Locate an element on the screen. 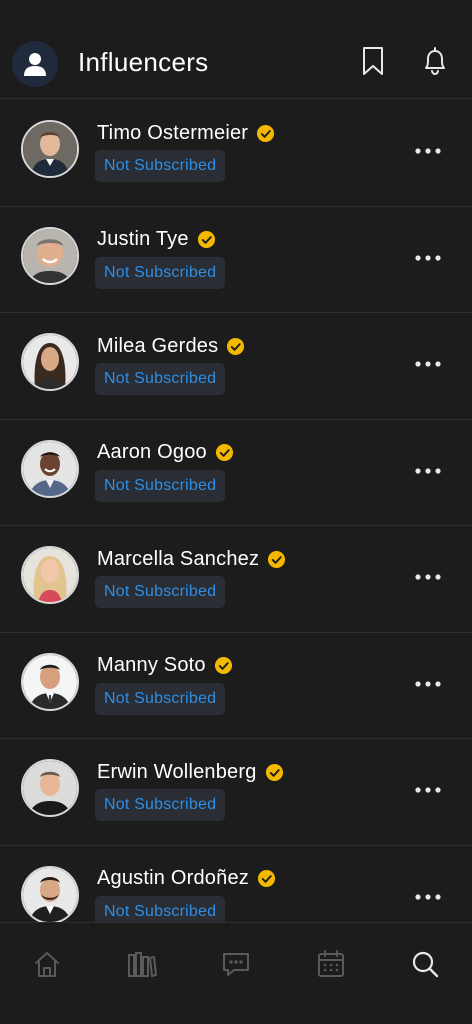  influencer-name: Aaron Ogoo is located at coordinates (152, 452).